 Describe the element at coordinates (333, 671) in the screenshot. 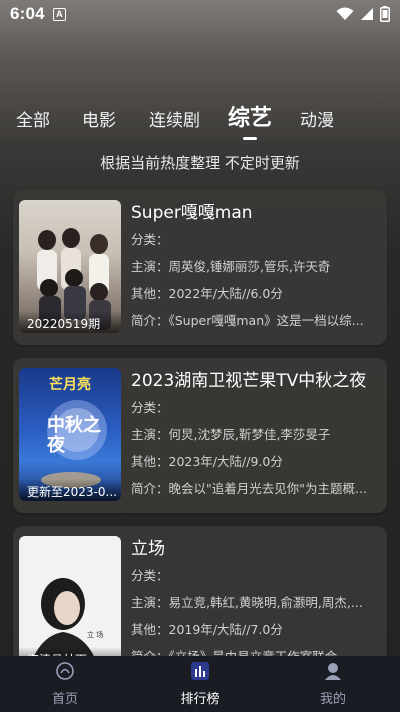

I see `profile-icon` at that location.